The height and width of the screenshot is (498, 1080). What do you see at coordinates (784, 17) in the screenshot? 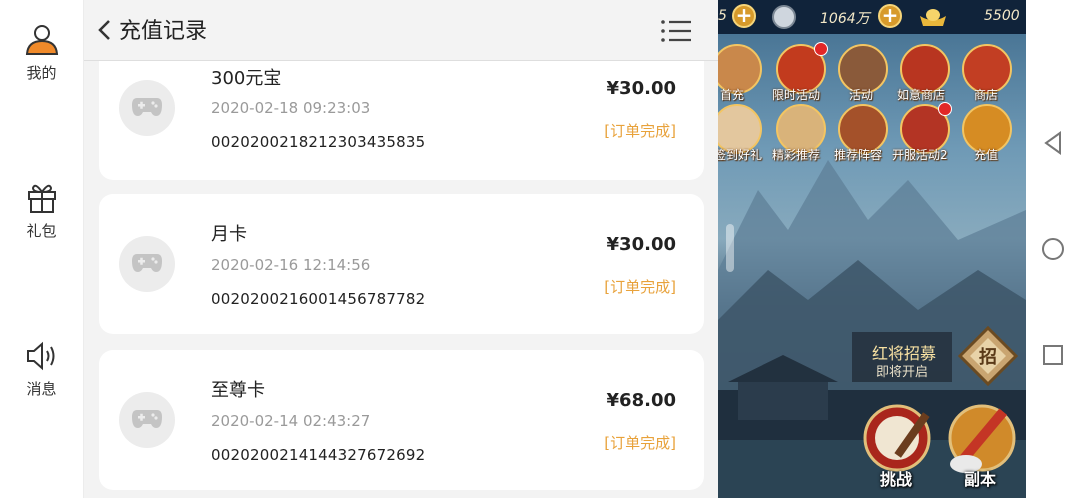
I see `silver-coin-icon` at bounding box center [784, 17].